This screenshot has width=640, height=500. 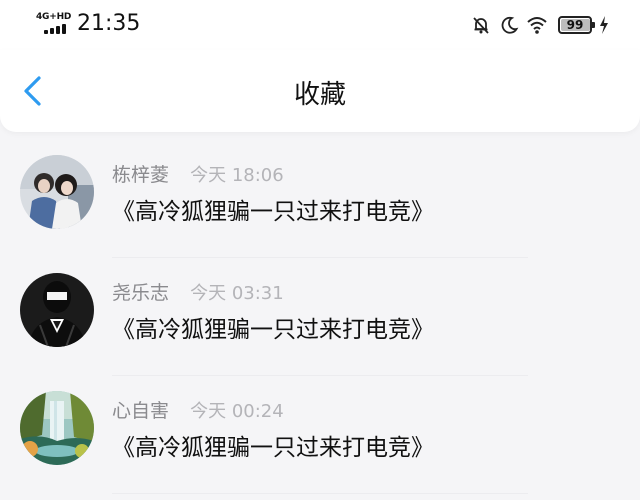 I want to click on timestamp: 今天 18:06, so click(x=237, y=175).